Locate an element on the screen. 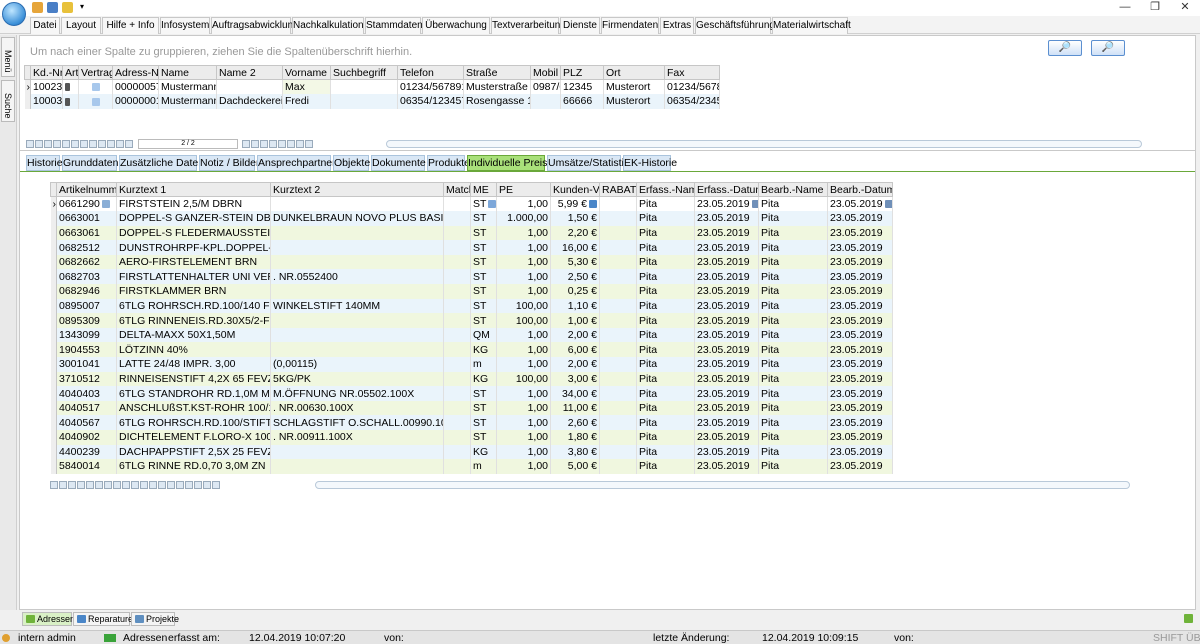  price-column-header: Bearb.-Name is located at coordinates (793, 189).